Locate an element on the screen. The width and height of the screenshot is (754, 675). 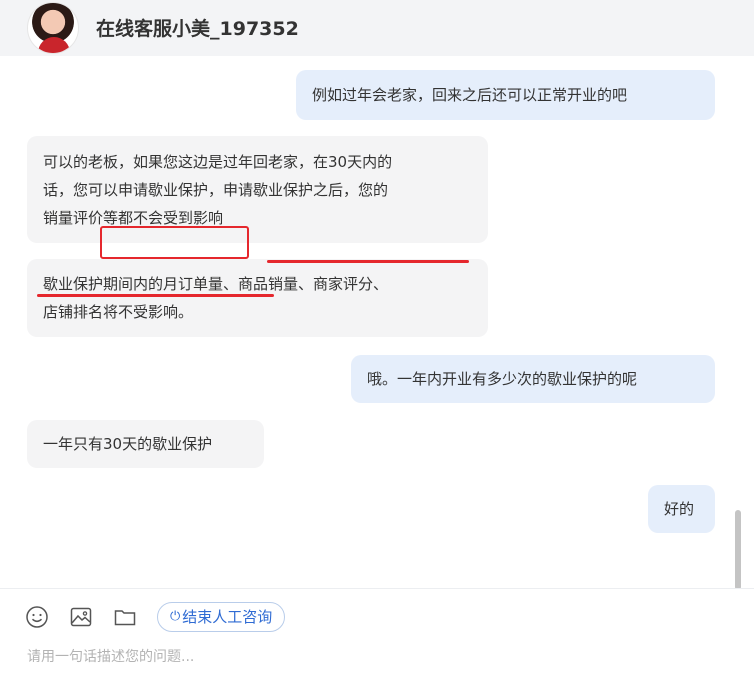
message-text: 好的 is located at coordinates (679, 509).